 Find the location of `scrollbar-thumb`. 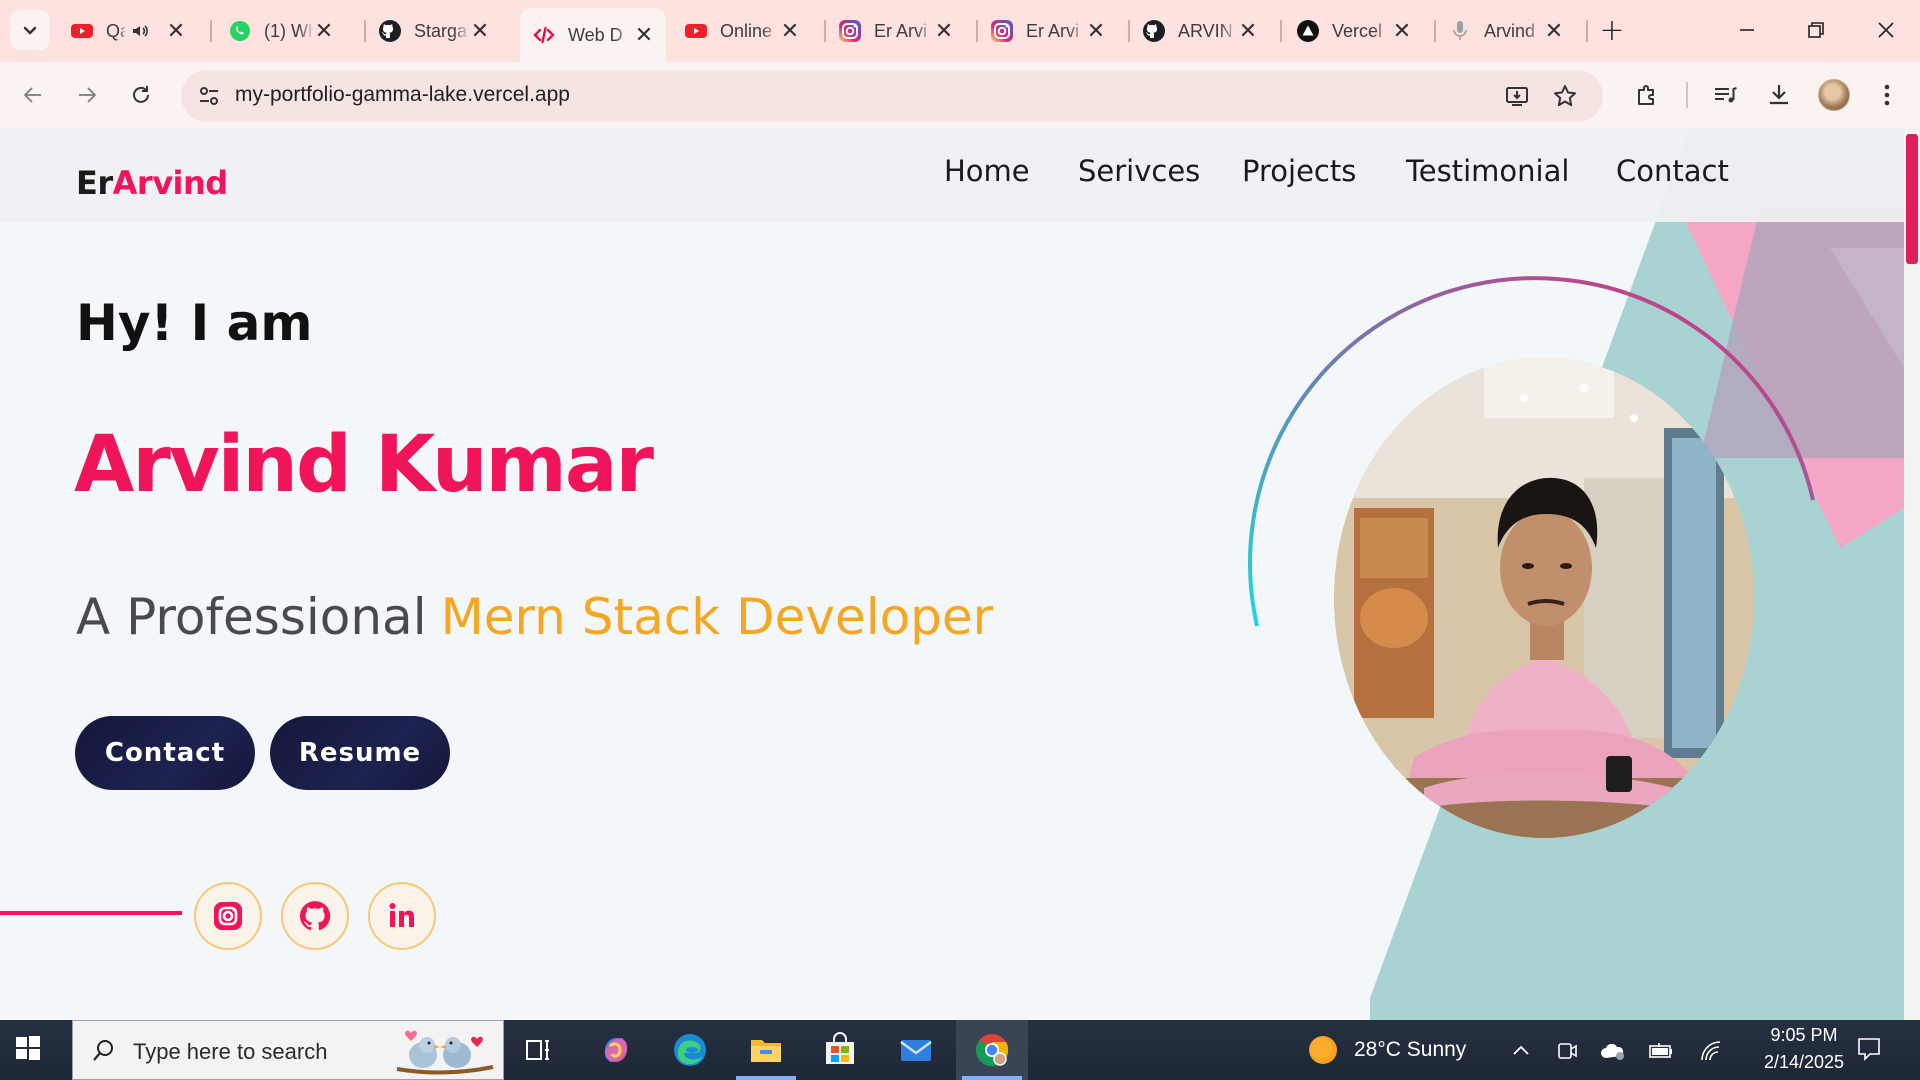

scrollbar-thumb is located at coordinates (1912, 199).